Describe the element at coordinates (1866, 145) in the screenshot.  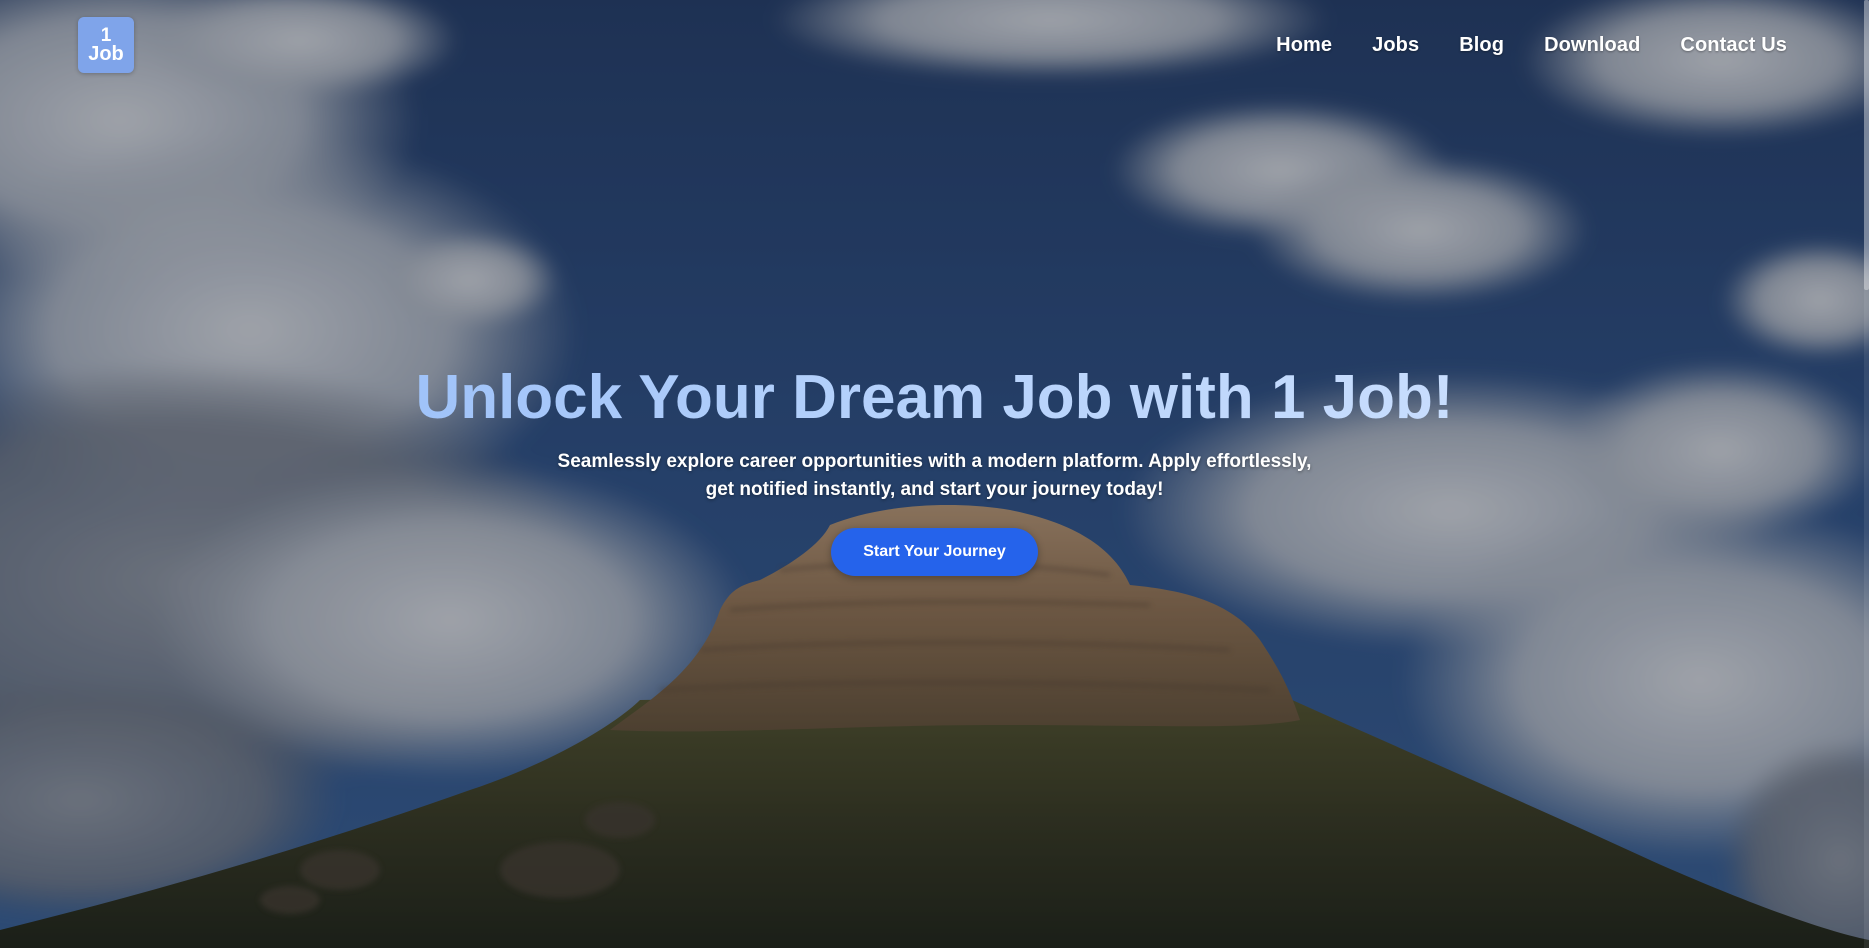
I see `page-scrollbar-thumb` at that location.